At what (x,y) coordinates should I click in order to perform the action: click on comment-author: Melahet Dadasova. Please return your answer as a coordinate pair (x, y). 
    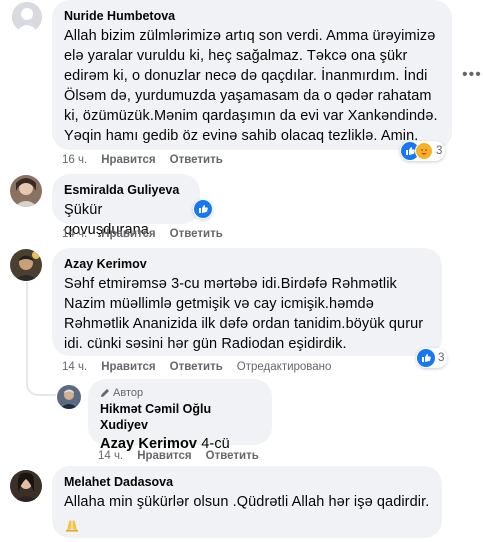
    Looking at the image, I should click on (247, 482).